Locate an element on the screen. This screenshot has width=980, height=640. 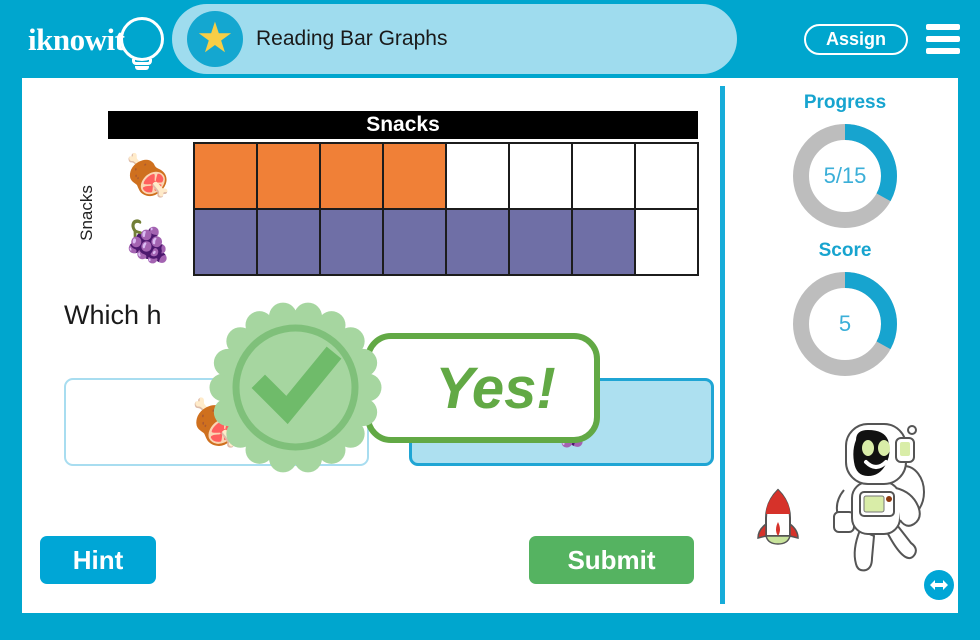
graph-axis-label: Snacks is located at coordinates (86, 213).